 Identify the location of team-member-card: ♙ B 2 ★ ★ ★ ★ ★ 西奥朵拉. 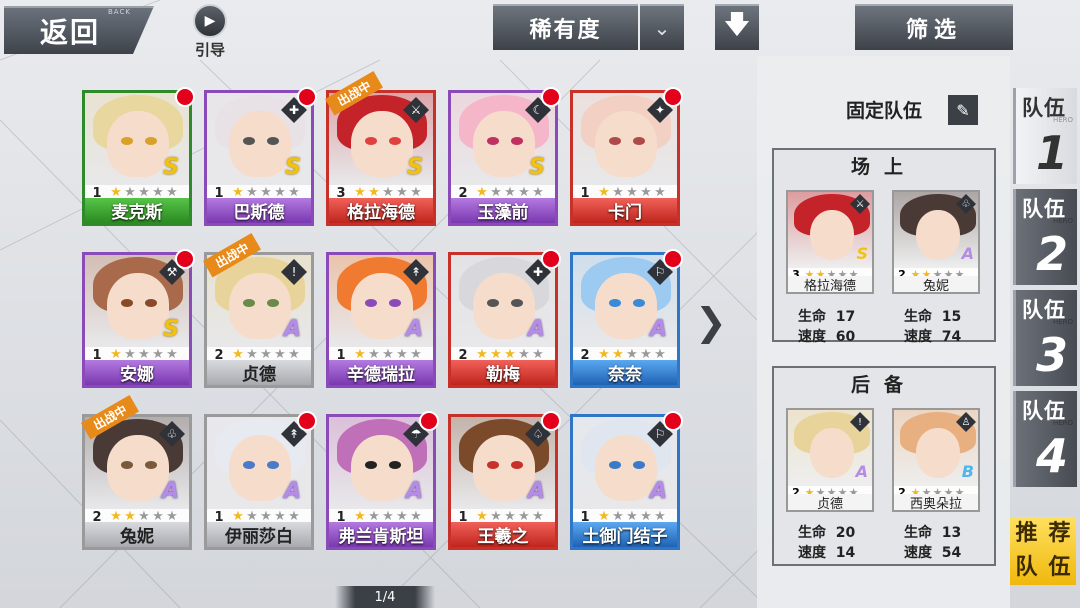
(936, 460).